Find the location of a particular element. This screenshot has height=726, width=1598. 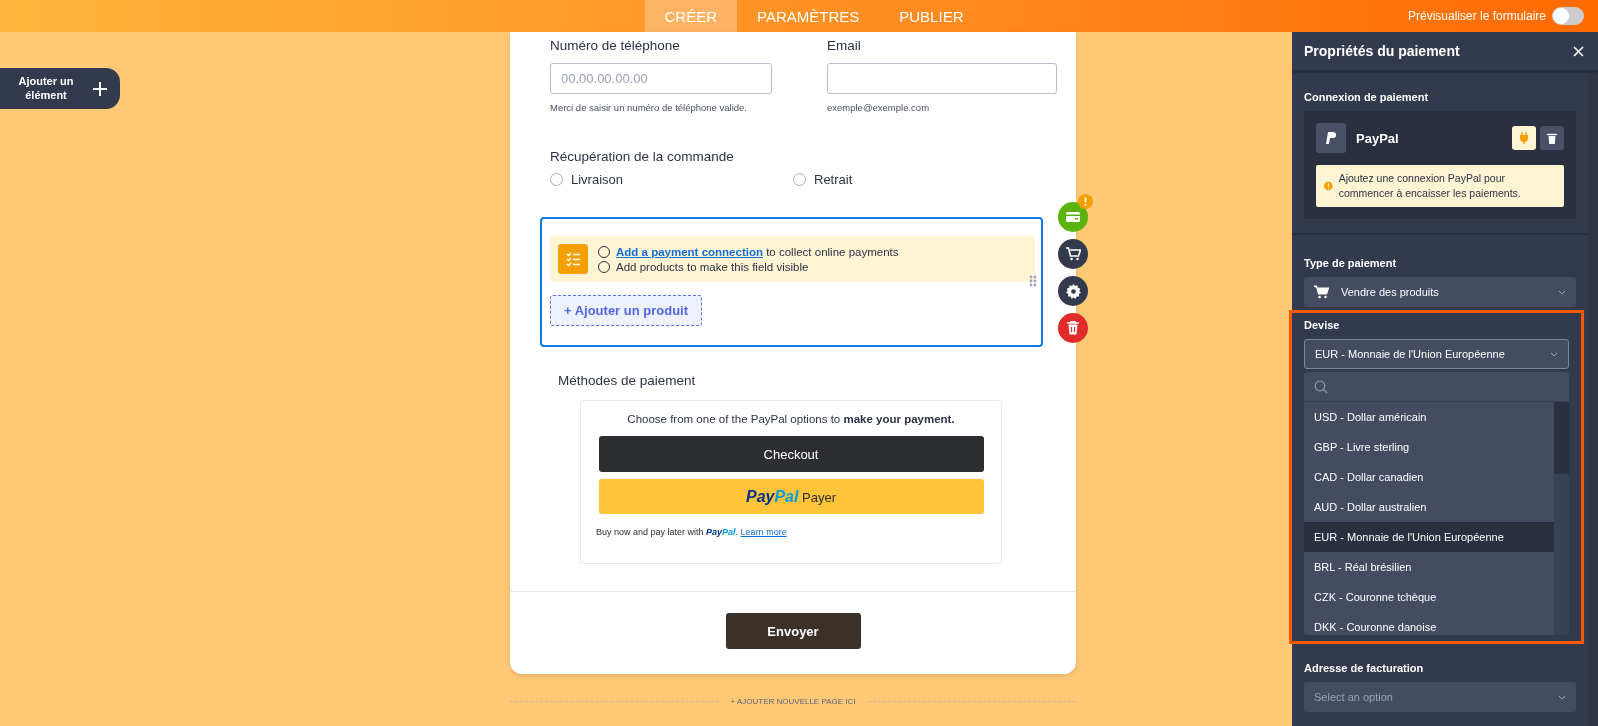

currency-option: DKK - Couronne danoise is located at coordinates (1429, 624).